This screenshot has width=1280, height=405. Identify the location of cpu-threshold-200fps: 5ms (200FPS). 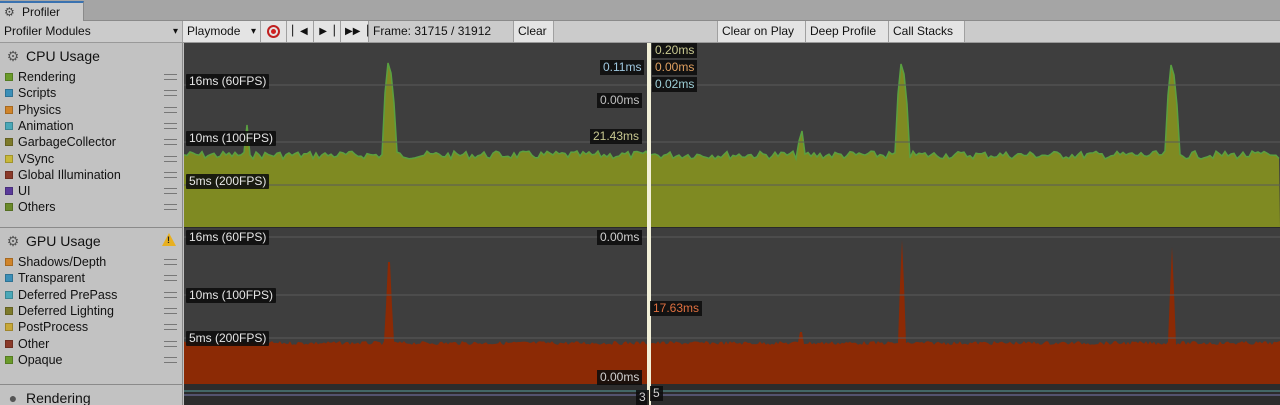
(228, 181).